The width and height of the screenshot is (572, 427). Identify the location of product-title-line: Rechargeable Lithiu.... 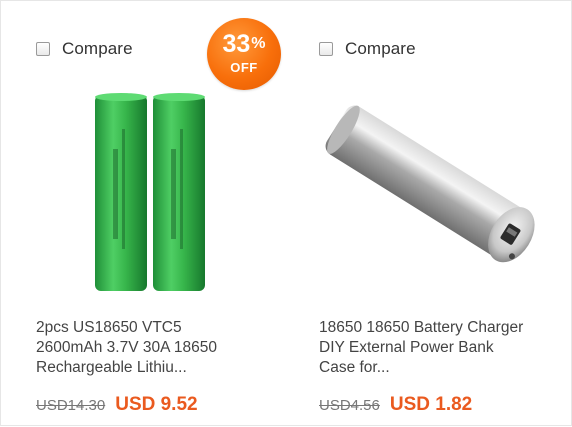
(111, 367).